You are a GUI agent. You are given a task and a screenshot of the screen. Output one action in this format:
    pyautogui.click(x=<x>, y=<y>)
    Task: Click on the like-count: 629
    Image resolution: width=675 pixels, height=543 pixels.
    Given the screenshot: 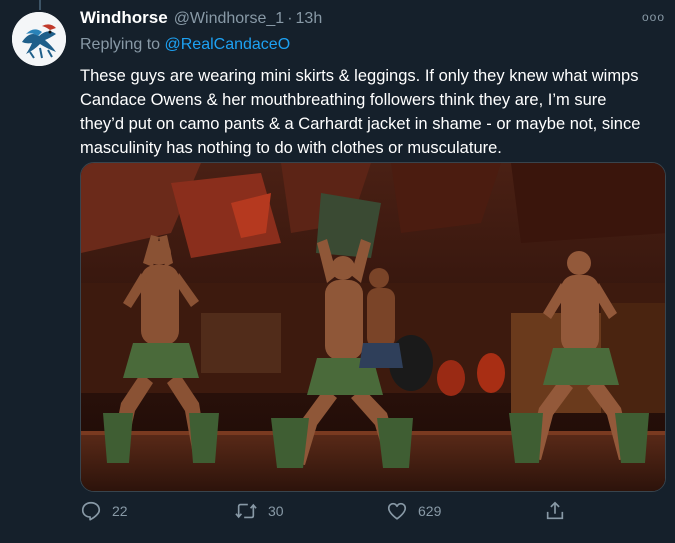 What is the action you would take?
    pyautogui.click(x=430, y=511)
    